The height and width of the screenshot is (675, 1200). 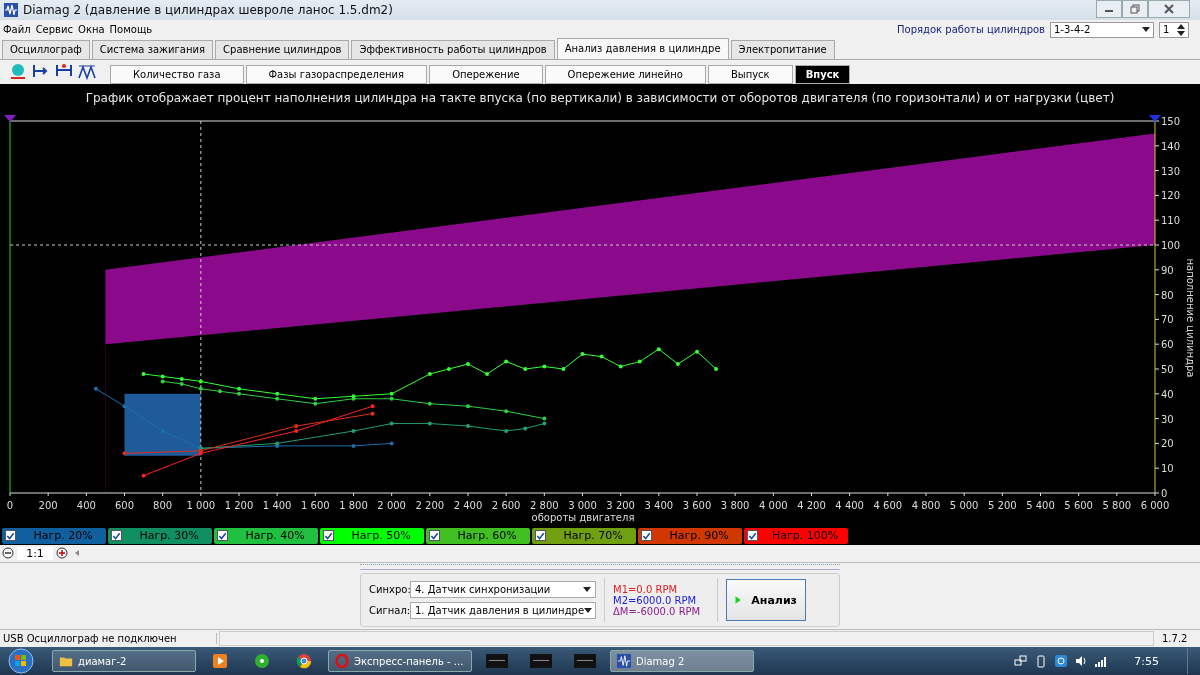 What do you see at coordinates (336, 74) in the screenshot?
I see `tab: Фазы газораспределения` at bounding box center [336, 74].